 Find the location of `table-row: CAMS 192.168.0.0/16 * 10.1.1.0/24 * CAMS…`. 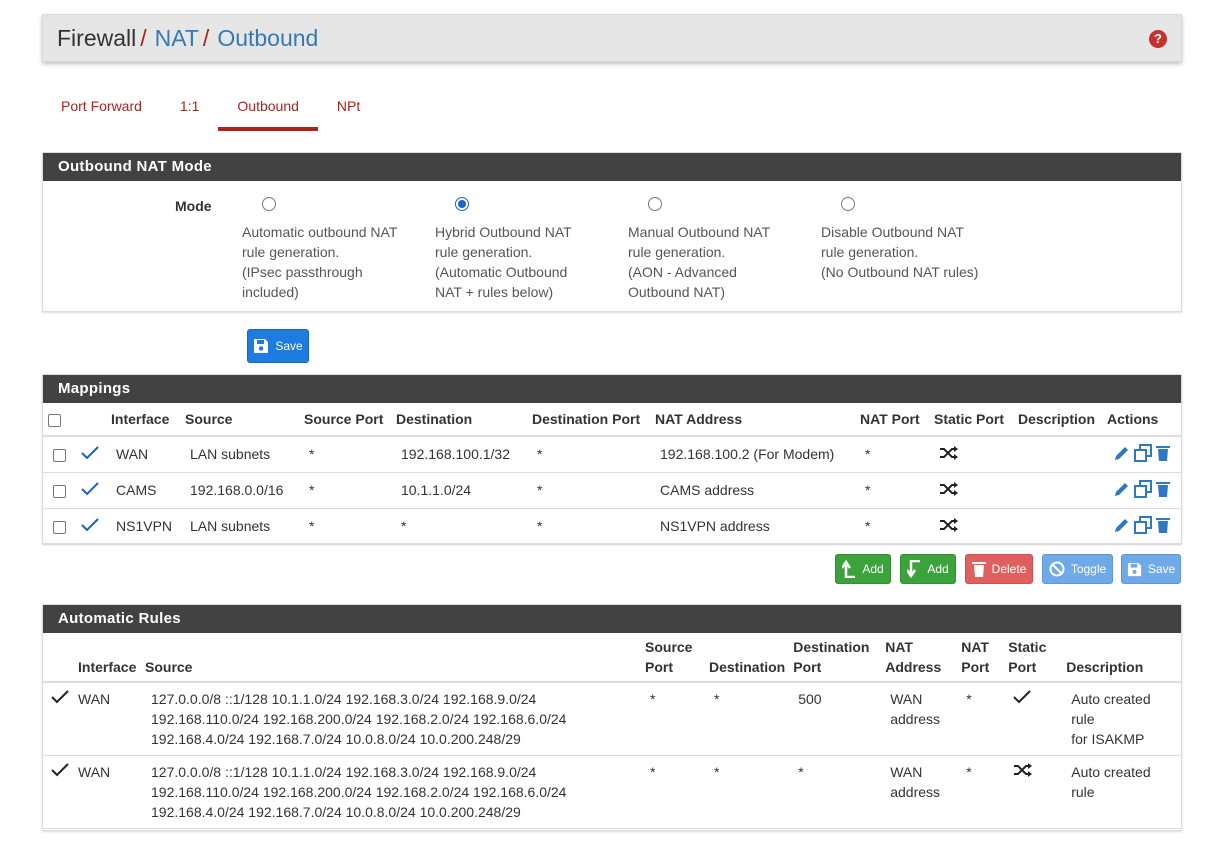

table-row: CAMS 192.168.0.0/16 * 10.1.1.0/24 * CAMS… is located at coordinates (612, 490).